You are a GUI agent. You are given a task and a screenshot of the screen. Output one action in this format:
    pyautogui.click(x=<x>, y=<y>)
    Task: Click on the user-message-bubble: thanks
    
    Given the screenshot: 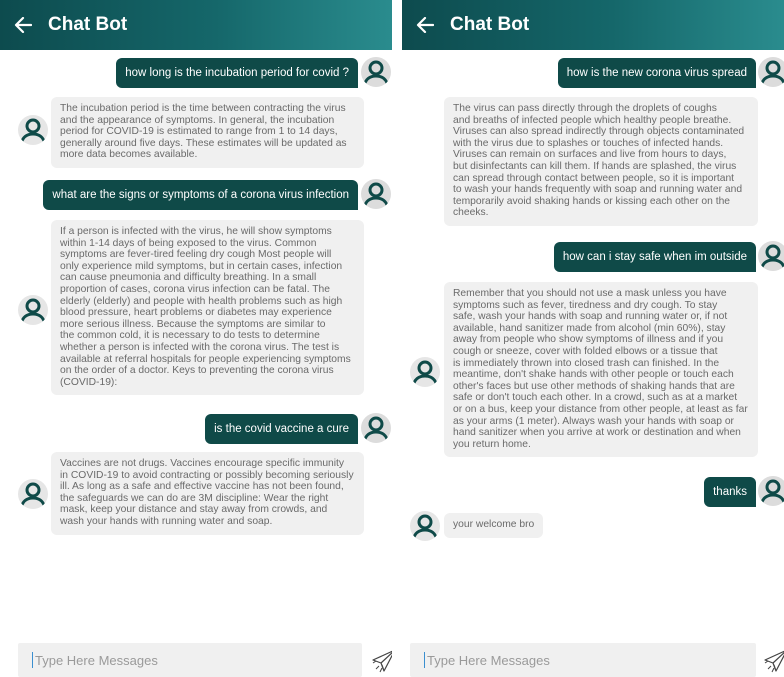 What is the action you would take?
    pyautogui.click(x=730, y=492)
    